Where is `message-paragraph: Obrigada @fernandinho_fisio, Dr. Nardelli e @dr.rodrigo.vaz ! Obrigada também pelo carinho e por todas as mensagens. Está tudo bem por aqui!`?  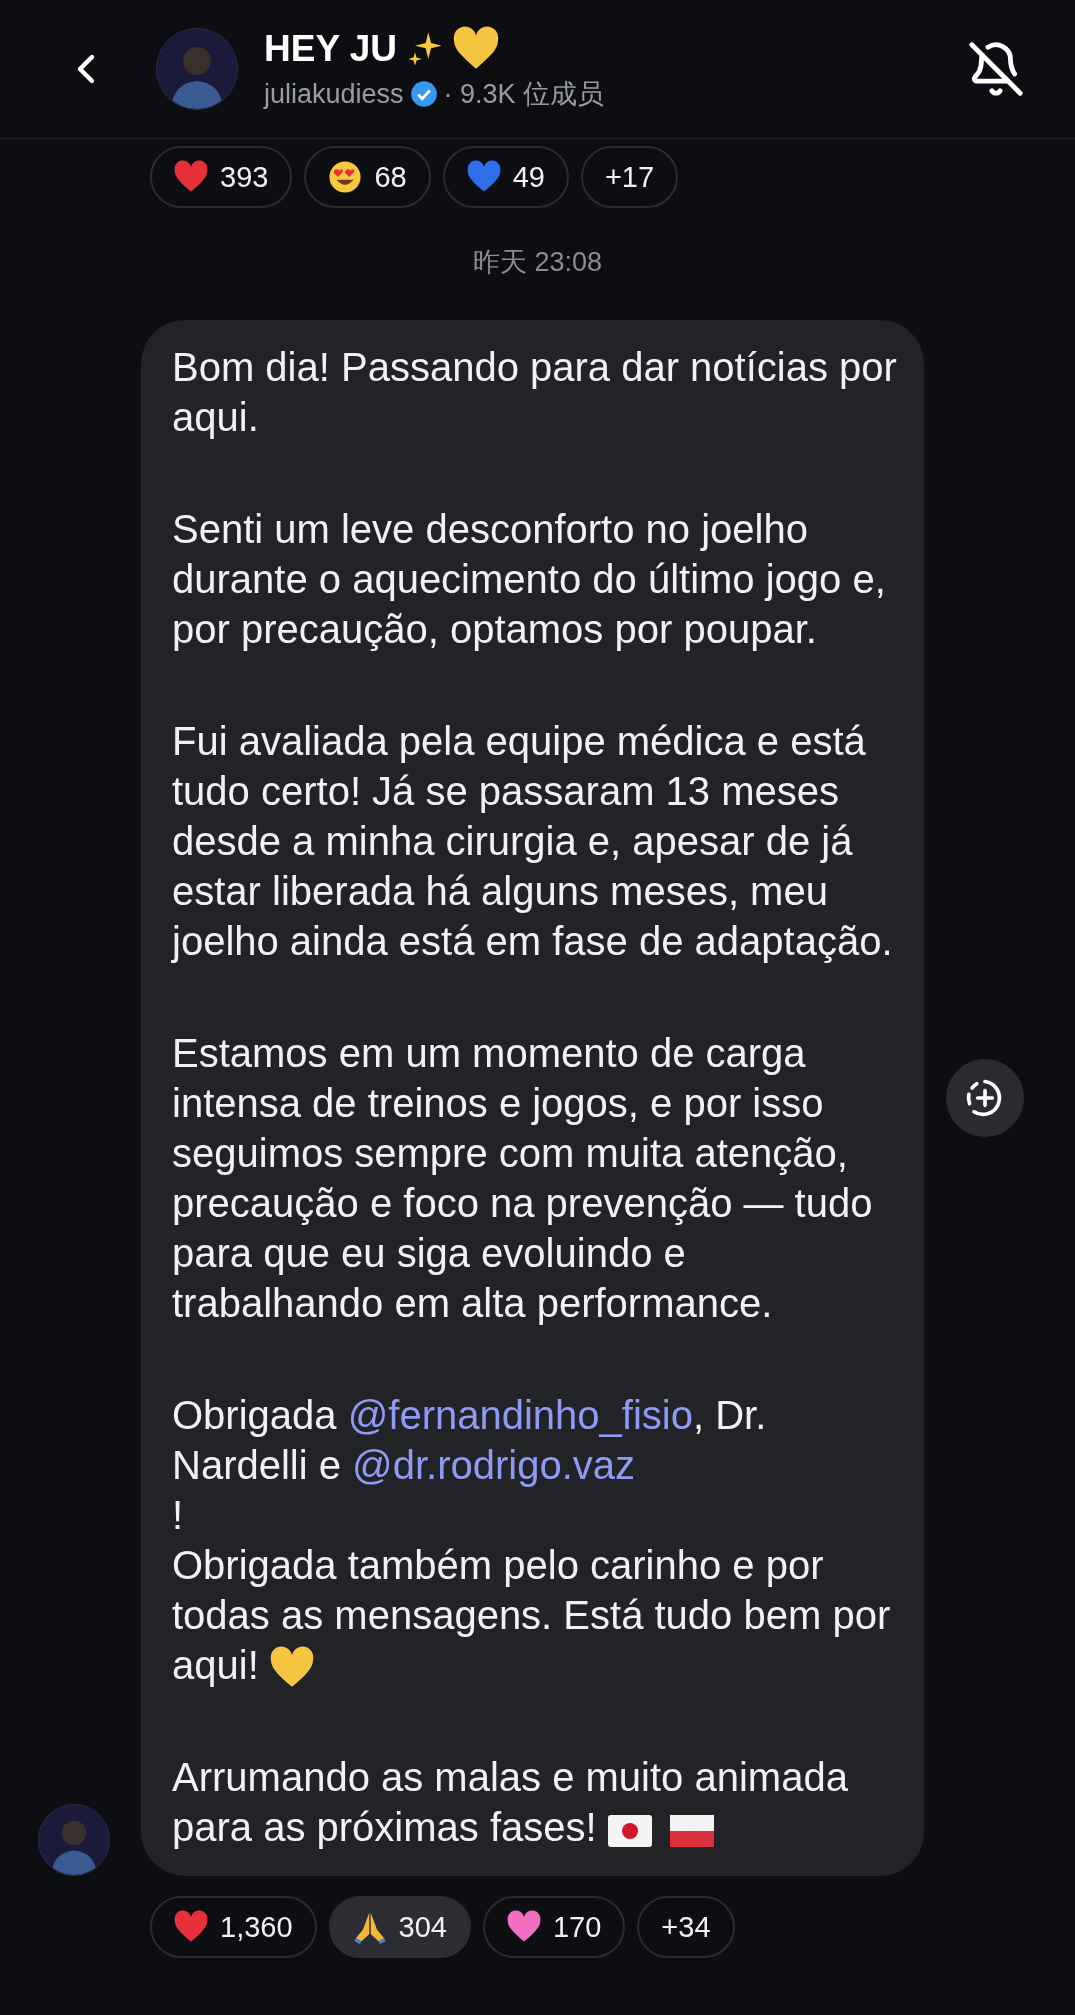 message-paragraph: Obrigada @fernandinho_fisio, Dr. Nardelli e @dr.rodrigo.vaz ! Obrigada também pelo carinho e por todas as mensagens. Está tudo bem por aqui! is located at coordinates (538, 1540).